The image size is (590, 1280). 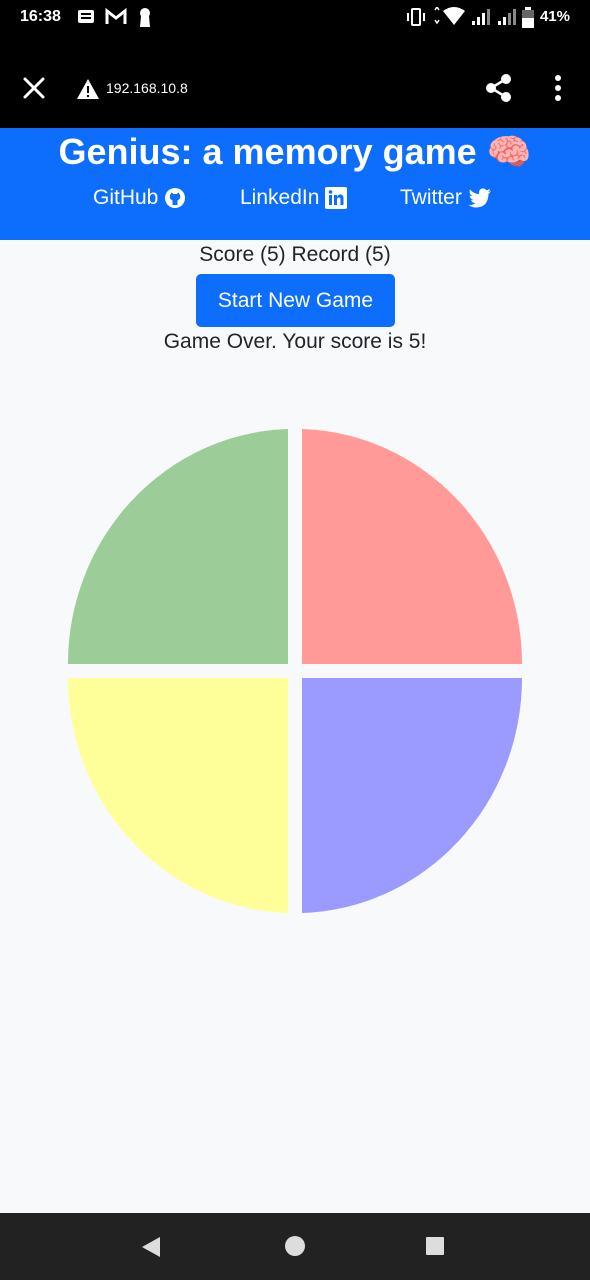 I want to click on blue-quadrant, so click(x=412, y=795).